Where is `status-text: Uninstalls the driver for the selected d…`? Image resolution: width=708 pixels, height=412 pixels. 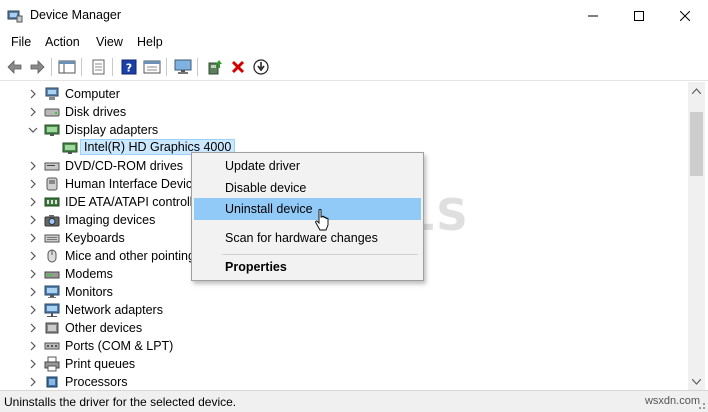 status-text: Uninstalls the driver for the selected d… is located at coordinates (120, 402).